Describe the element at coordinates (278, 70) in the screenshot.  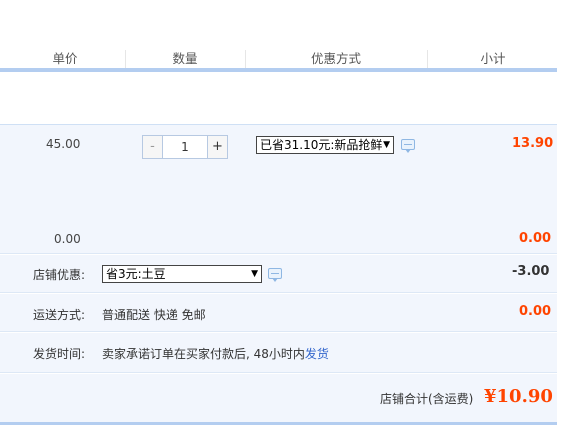
I see `header-rule` at that location.